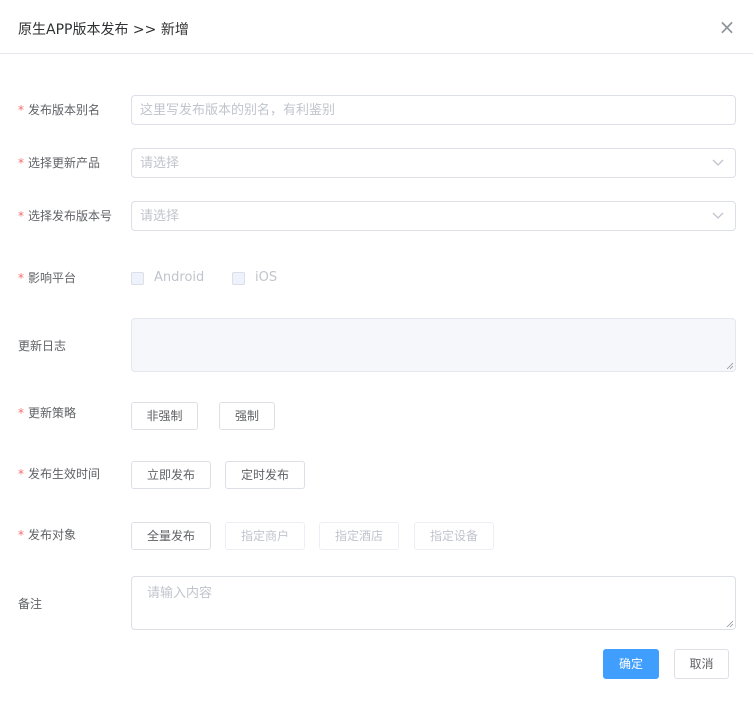 This screenshot has width=753, height=708. I want to click on strategy-optional-button: 非强制, so click(164, 416).